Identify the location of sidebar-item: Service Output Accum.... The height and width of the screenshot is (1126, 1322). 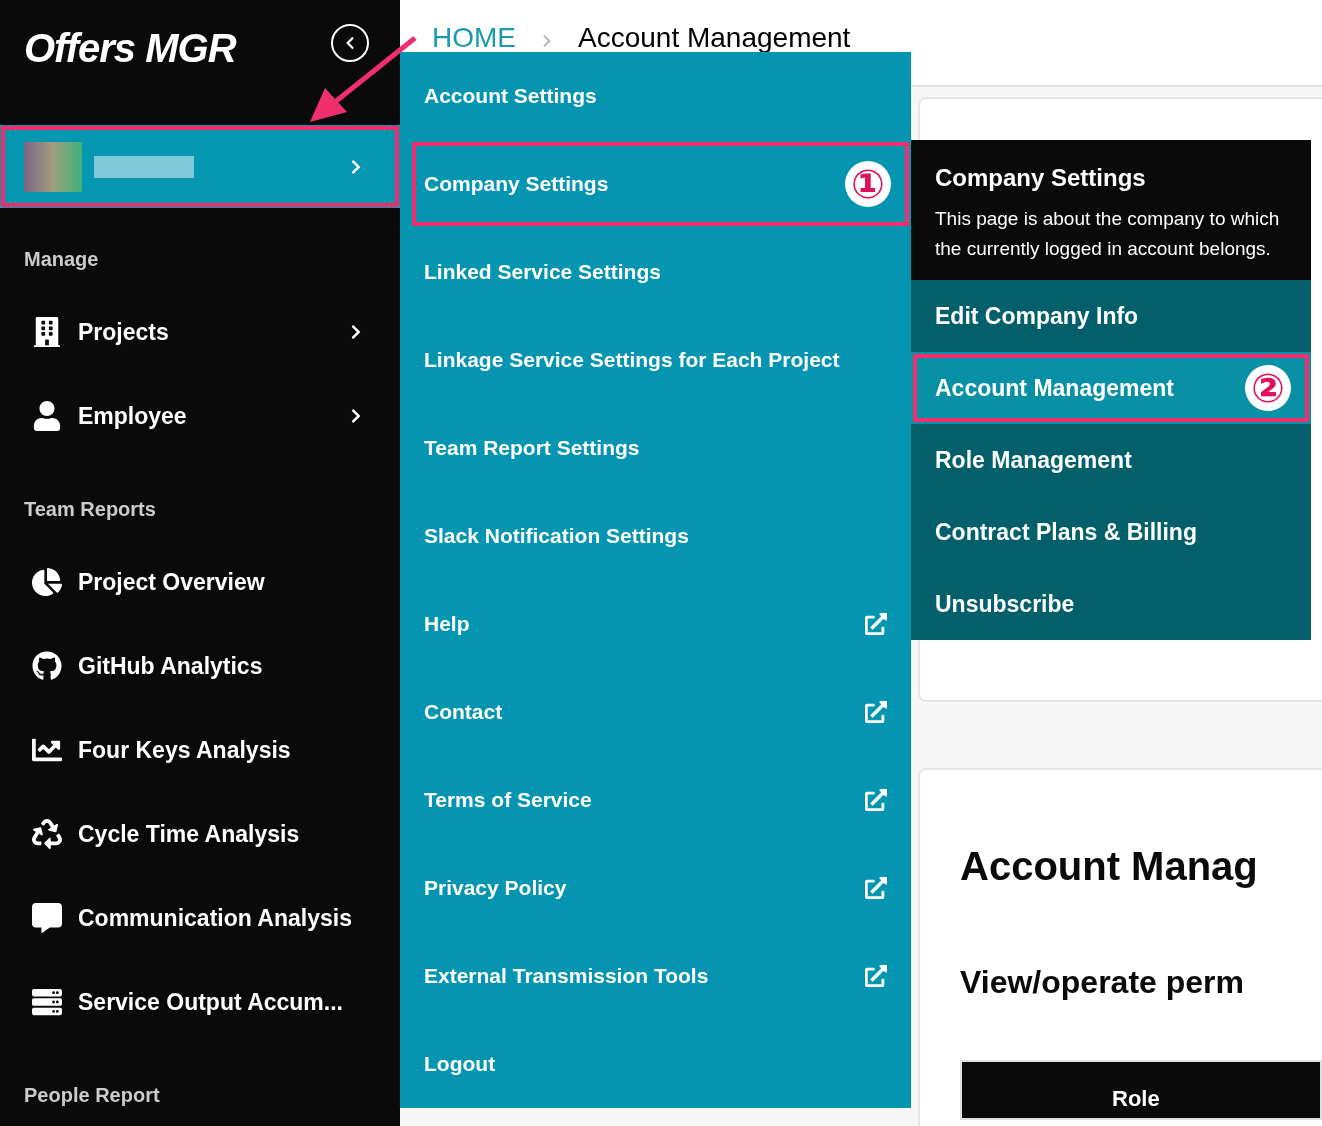
(200, 1002).